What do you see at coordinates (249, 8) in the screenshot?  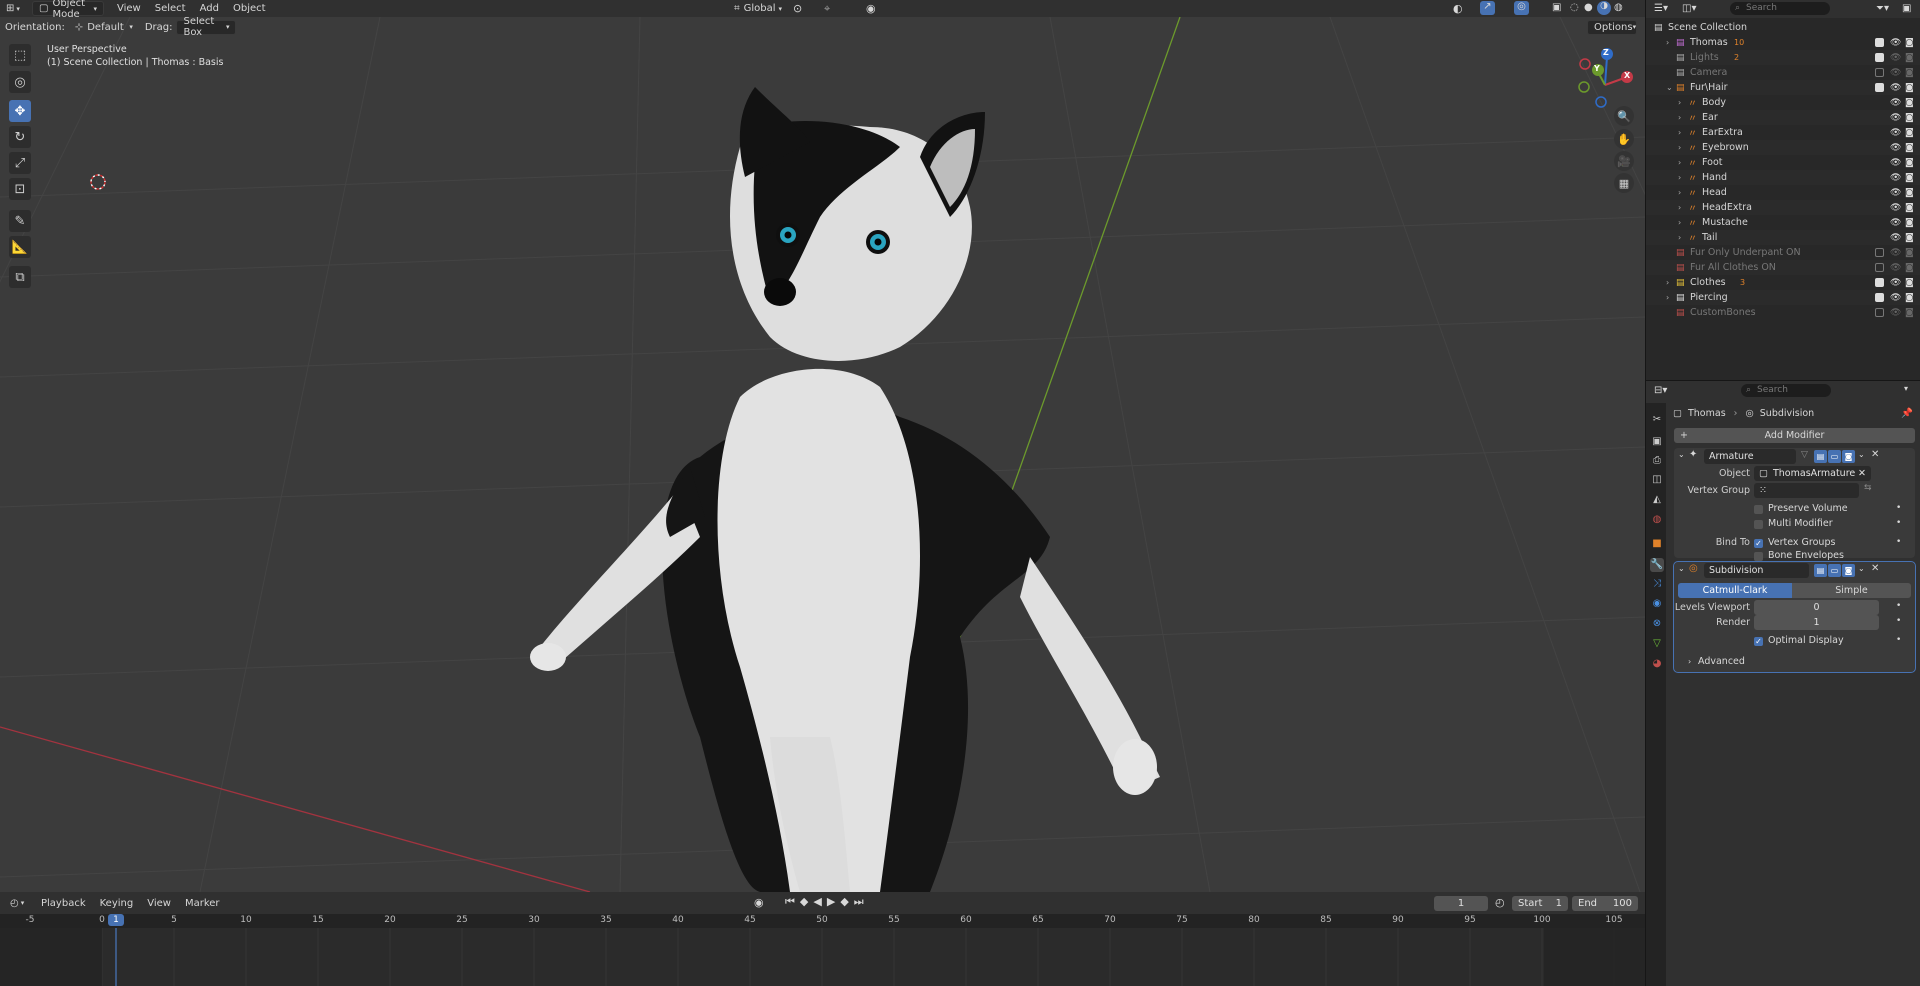 I see `menu-object: Object` at bounding box center [249, 8].